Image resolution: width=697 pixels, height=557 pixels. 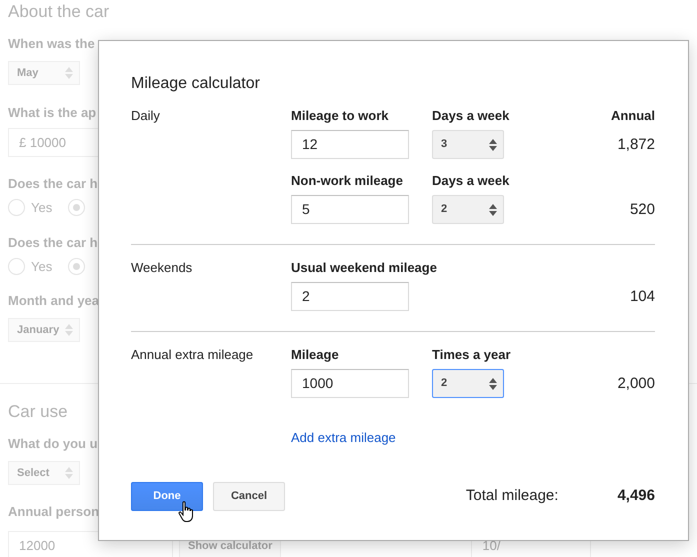 I want to click on section-heading: About the car, so click(x=59, y=12).